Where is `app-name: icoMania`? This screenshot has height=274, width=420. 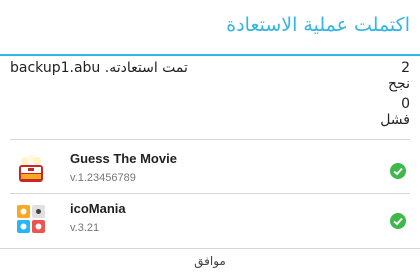 app-name: icoMania is located at coordinates (98, 208).